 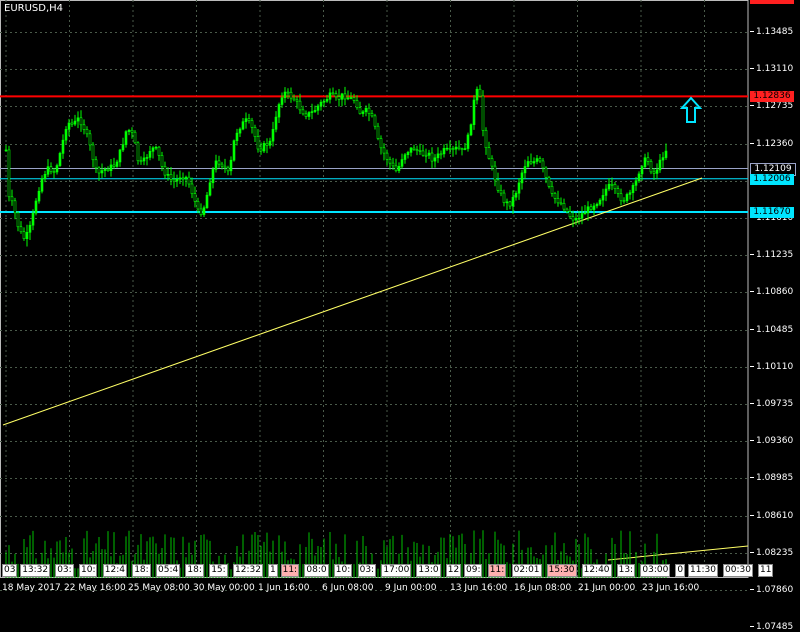 I want to click on price-axis-label: 1.08235, so click(x=774, y=553).